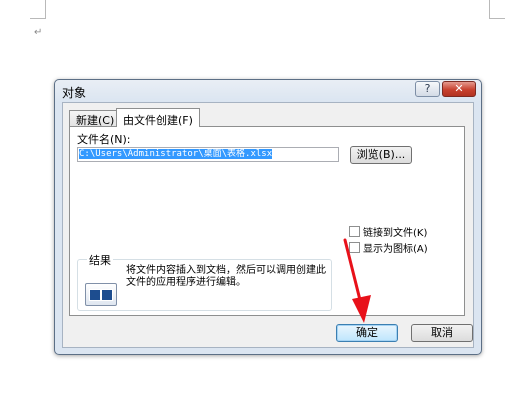 This screenshot has width=523, height=393. I want to click on display-as-icon-checkbox: 显示为图标(A), so click(388, 247).